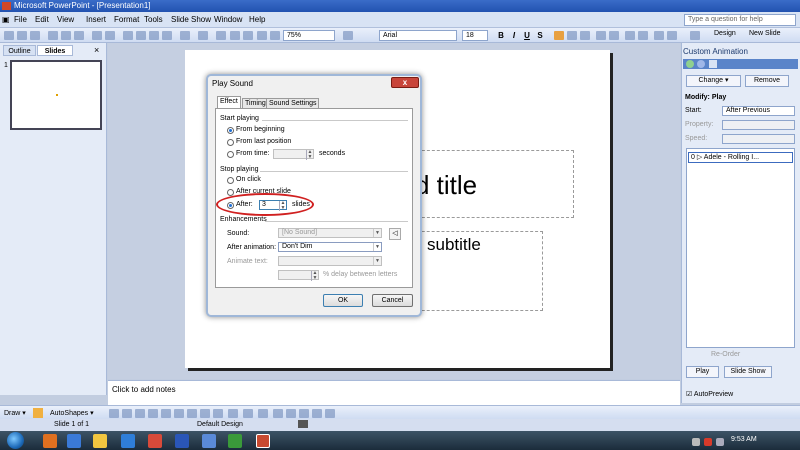 The width and height of the screenshot is (800, 450). I want to click on arrow-icon, so click(127, 413).